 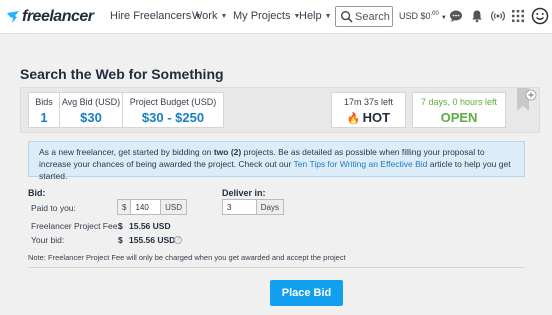 What do you see at coordinates (120, 240) in the screenshot?
I see `your-bid-currency: $` at bounding box center [120, 240].